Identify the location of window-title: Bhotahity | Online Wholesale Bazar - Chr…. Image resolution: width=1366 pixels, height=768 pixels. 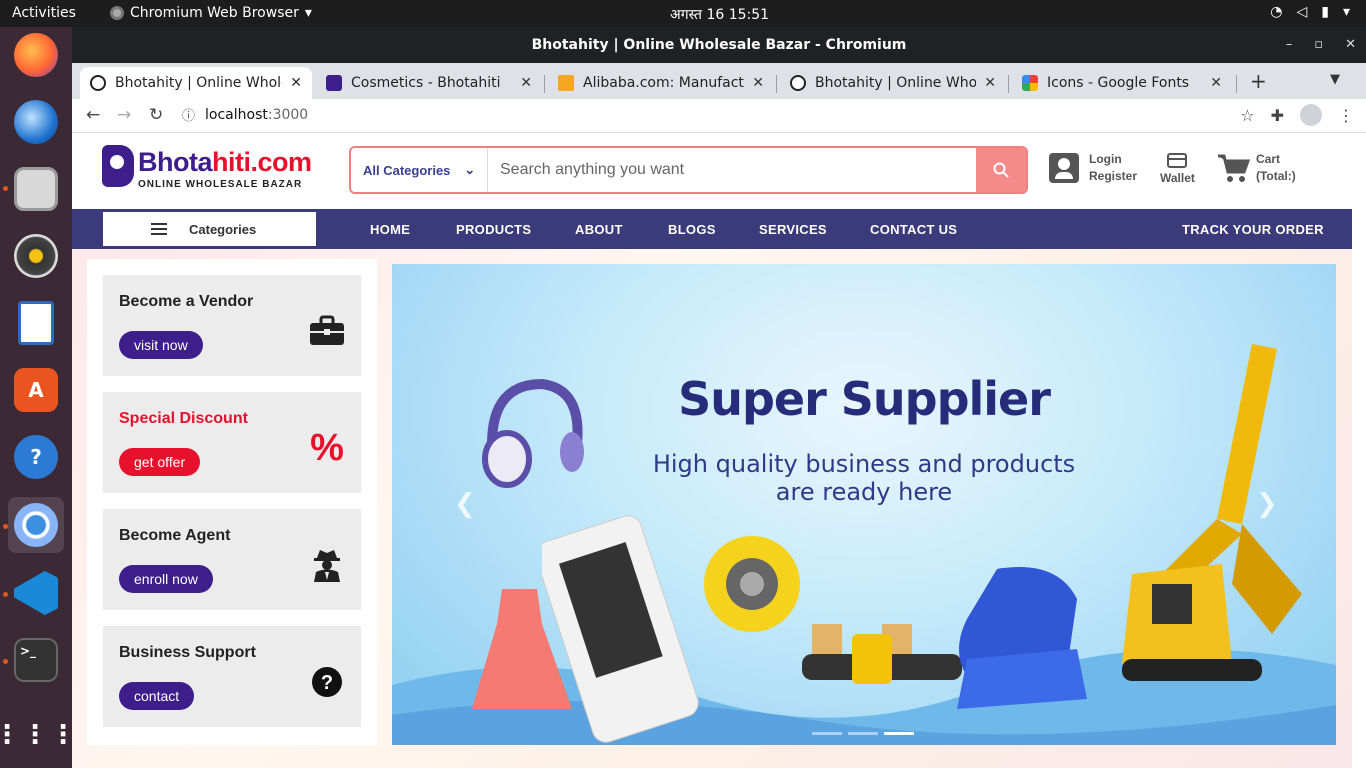
(719, 45).